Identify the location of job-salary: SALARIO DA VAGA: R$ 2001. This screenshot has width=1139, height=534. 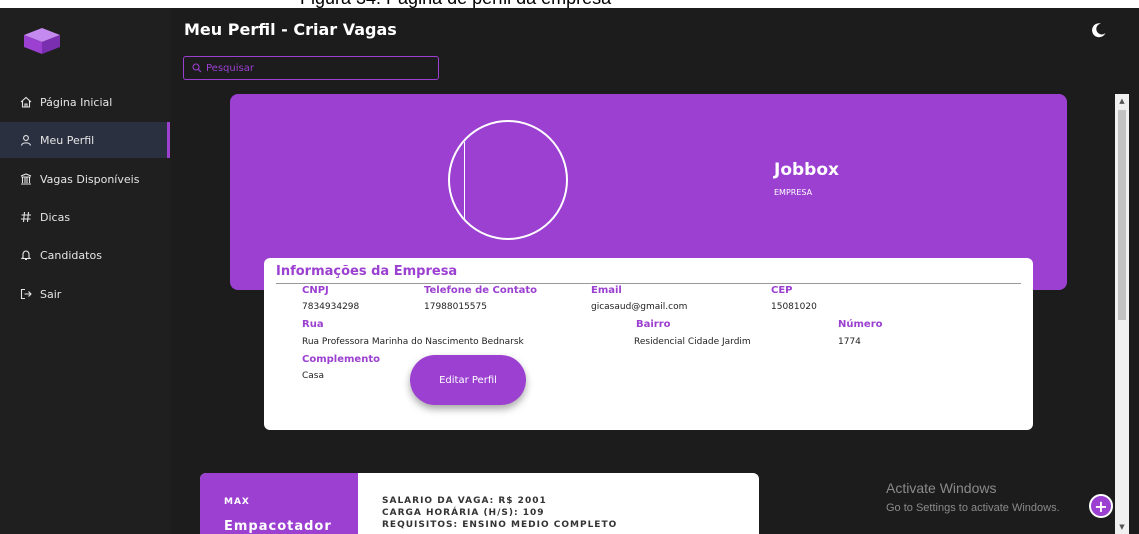
(464, 501).